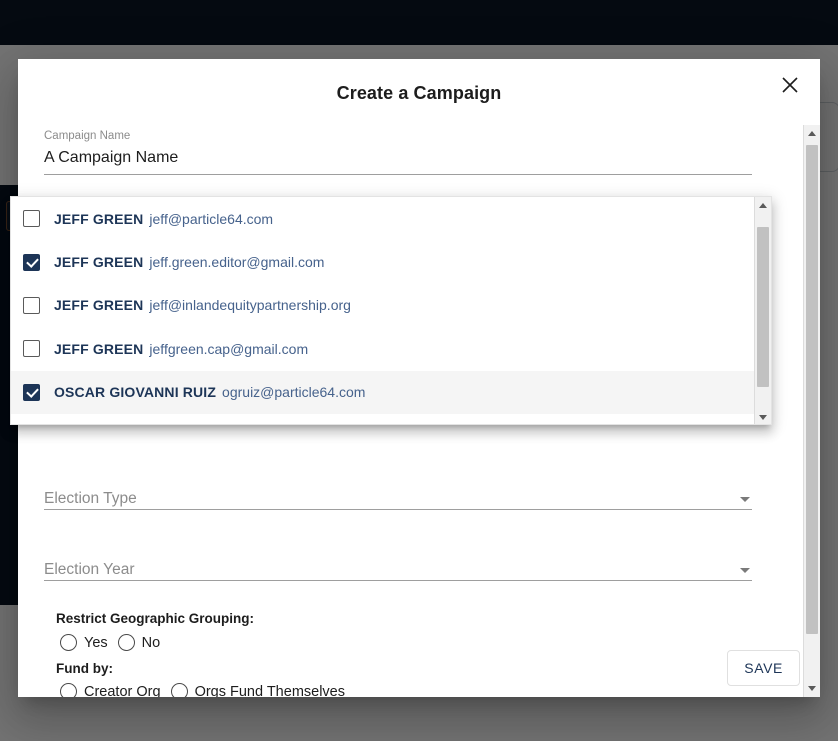 This screenshot has width=838, height=741. Describe the element at coordinates (812, 389) in the screenshot. I see `dialog-scrollbar-thumb` at that location.